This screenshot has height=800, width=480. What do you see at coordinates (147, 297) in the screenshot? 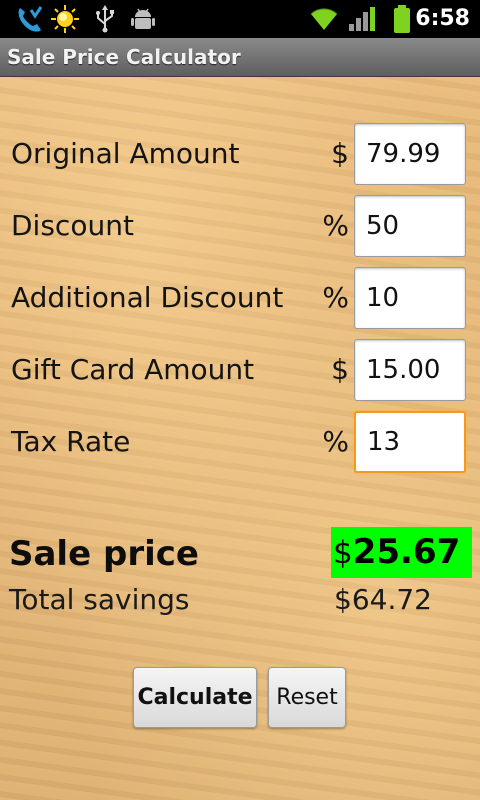
I see `additional-discount-label: Additional Discount` at bounding box center [147, 297].